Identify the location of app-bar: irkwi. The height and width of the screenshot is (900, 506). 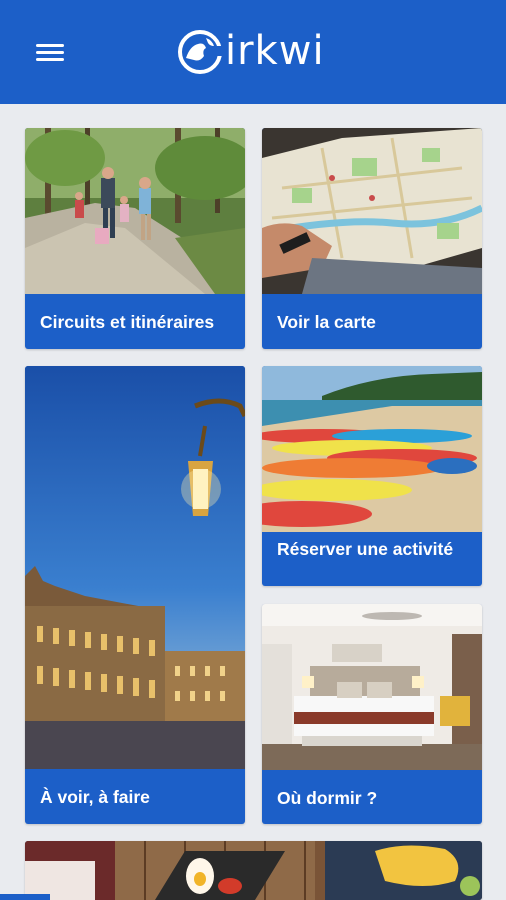
(253, 52).